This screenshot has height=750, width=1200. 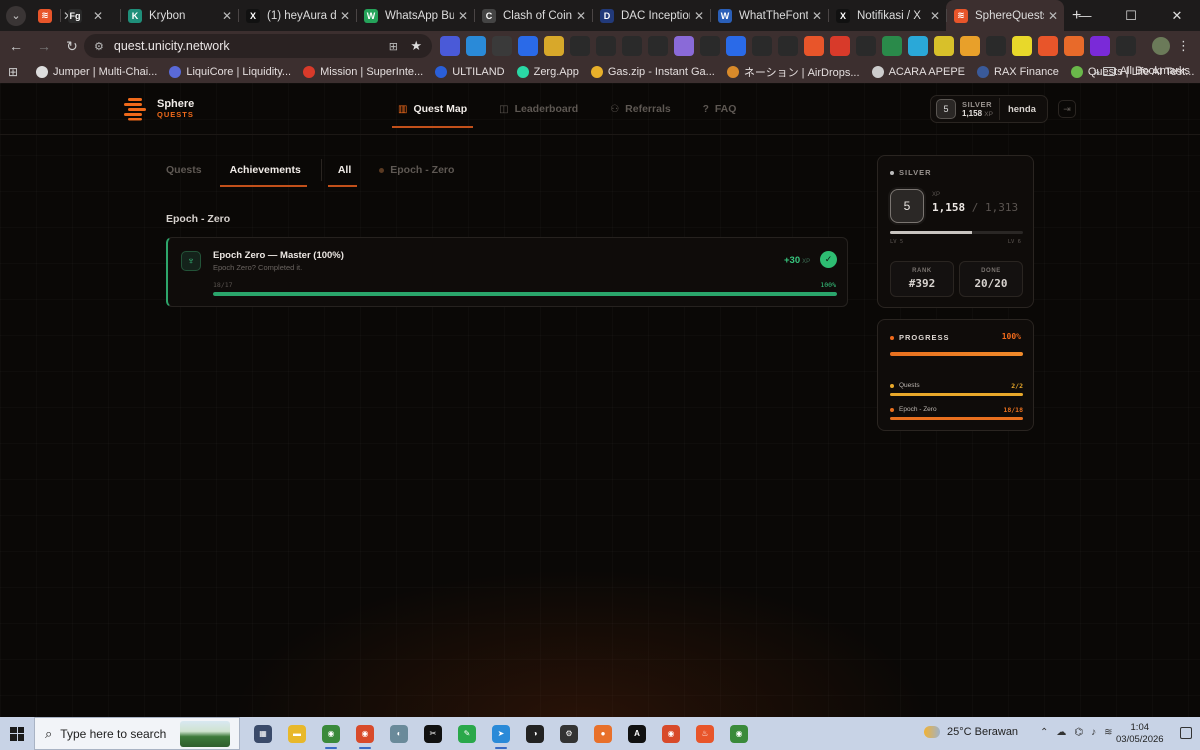 What do you see at coordinates (535, 733) in the screenshot?
I see `taskbar-app: ◑` at bounding box center [535, 733].